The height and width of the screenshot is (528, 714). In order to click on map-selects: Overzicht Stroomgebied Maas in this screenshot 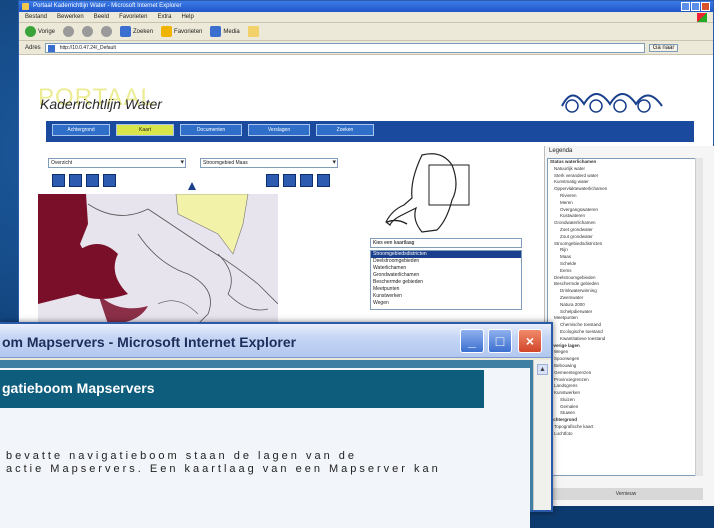, I will do `click(193, 163)`.